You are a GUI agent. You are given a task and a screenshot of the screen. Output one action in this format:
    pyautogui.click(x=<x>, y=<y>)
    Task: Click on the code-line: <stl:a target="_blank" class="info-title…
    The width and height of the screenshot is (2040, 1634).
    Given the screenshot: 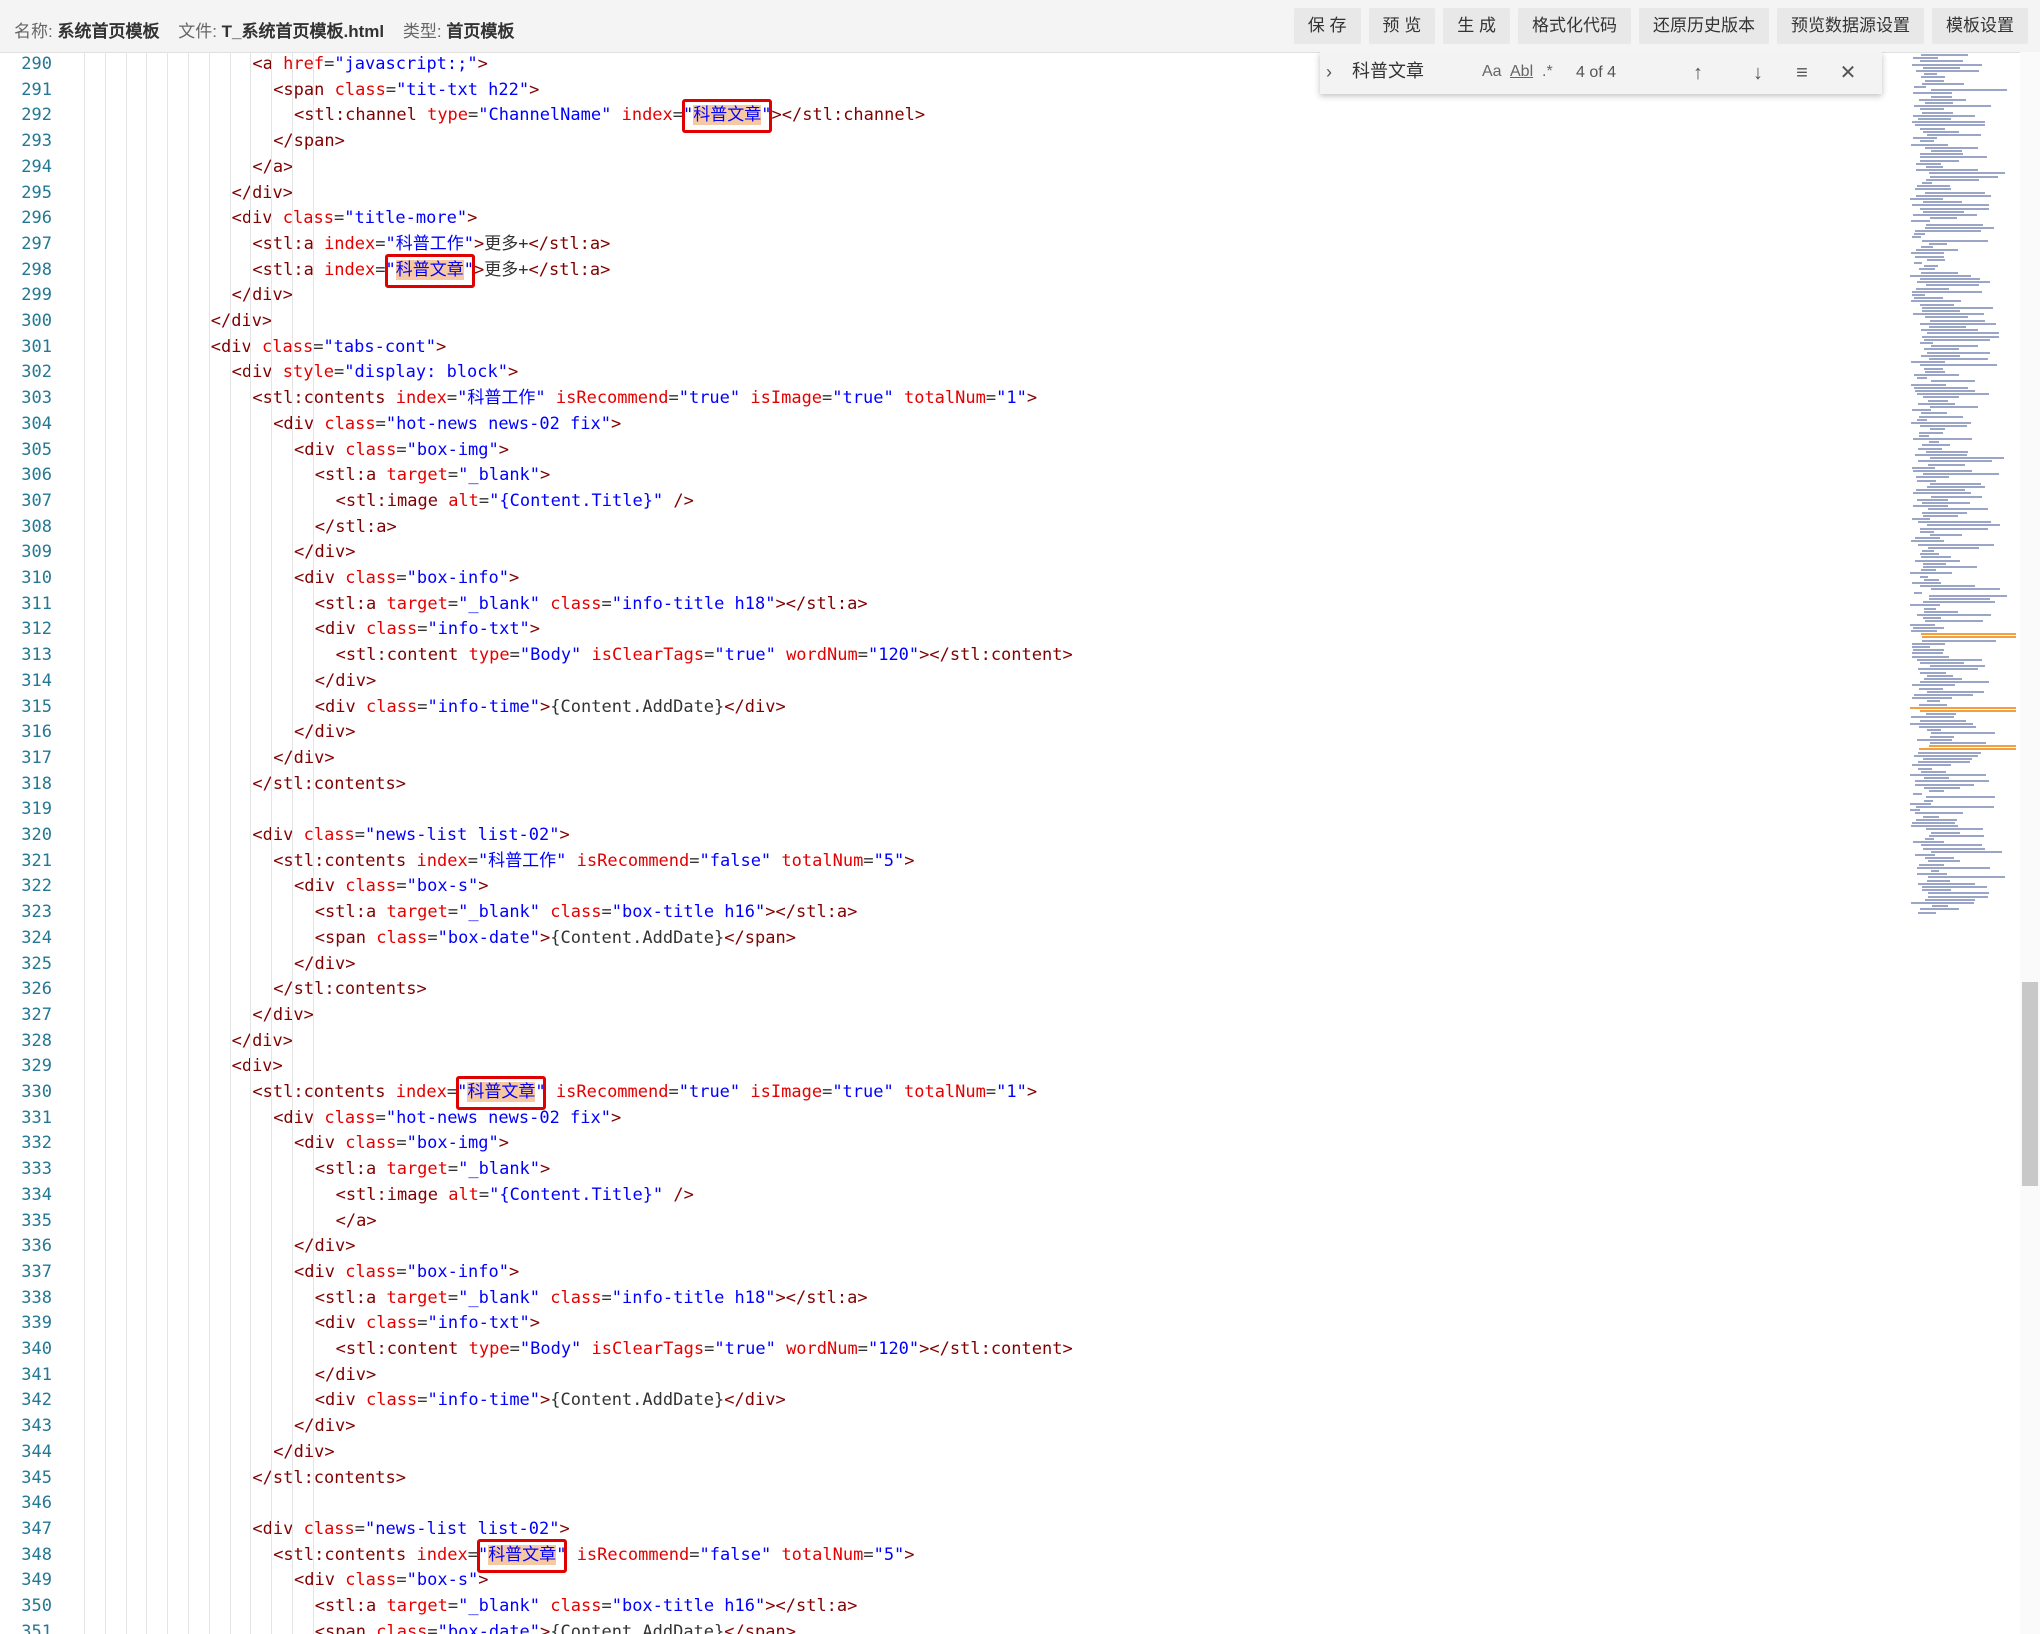 What is the action you would take?
    pyautogui.click(x=591, y=603)
    